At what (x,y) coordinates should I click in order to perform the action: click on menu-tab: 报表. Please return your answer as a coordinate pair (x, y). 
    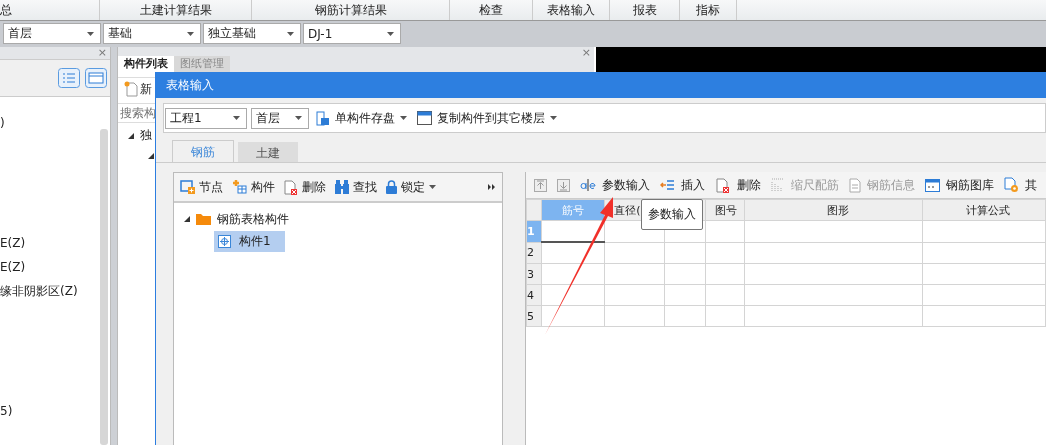
    Looking at the image, I should click on (645, 10).